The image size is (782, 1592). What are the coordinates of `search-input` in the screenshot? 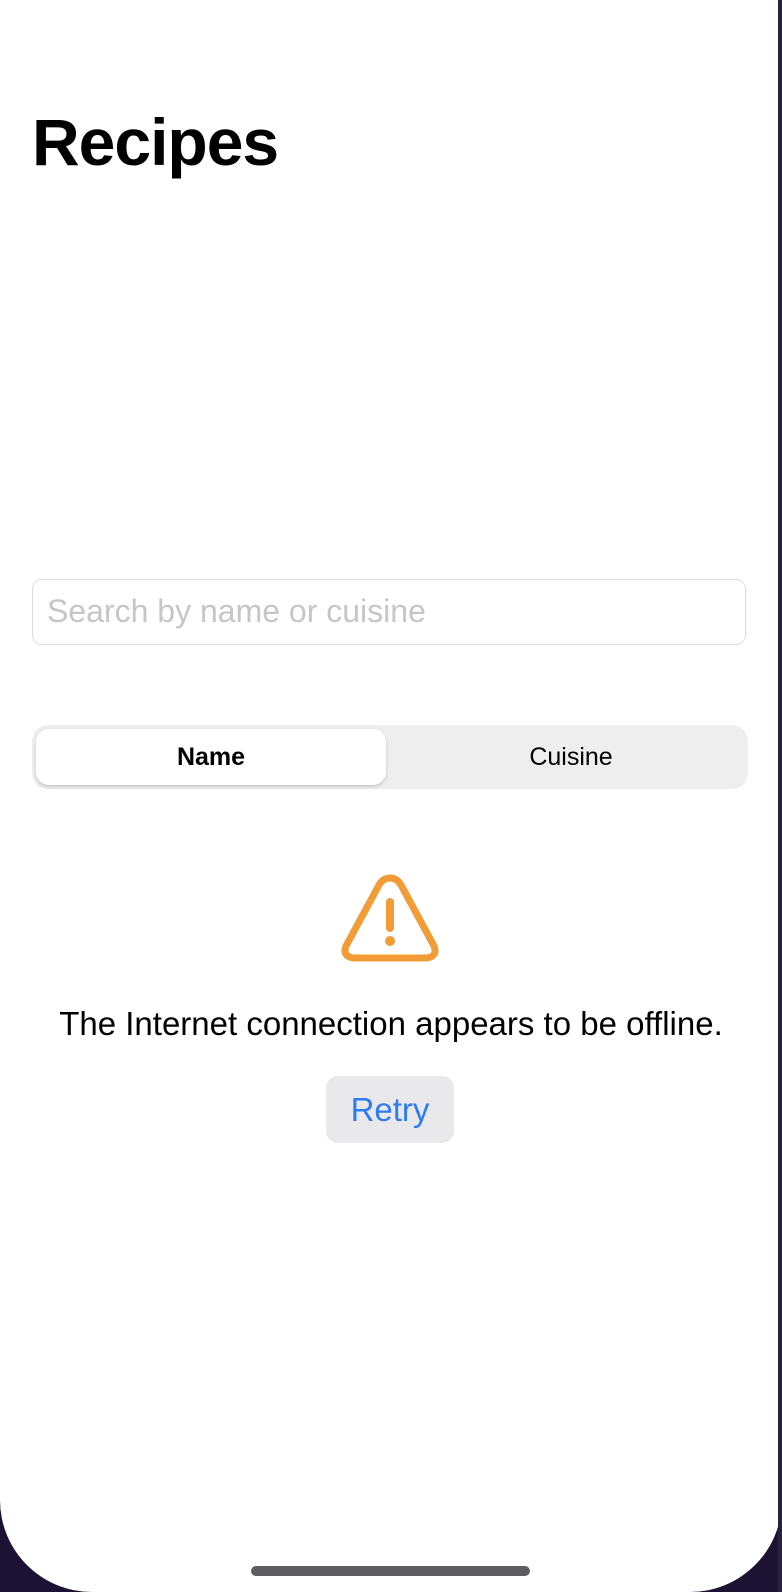 It's located at (392, 611).